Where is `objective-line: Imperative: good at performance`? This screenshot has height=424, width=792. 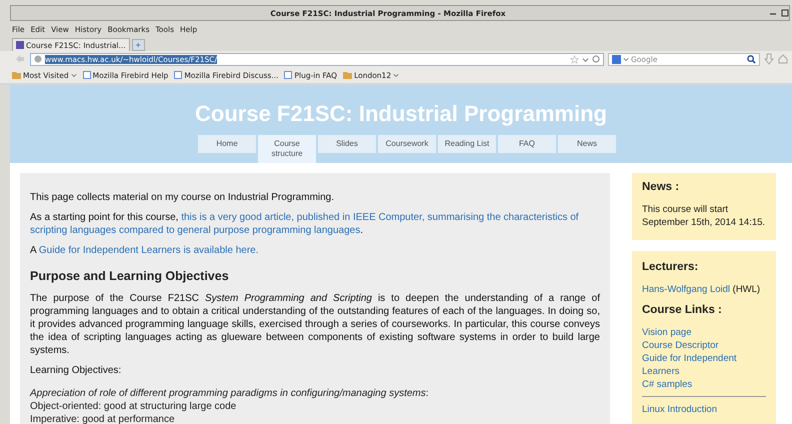
objective-line: Imperative: good at performance is located at coordinates (103, 418).